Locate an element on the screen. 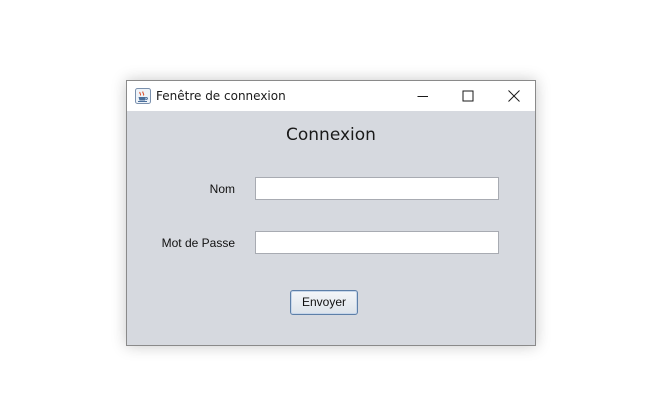  name-input is located at coordinates (377, 188).